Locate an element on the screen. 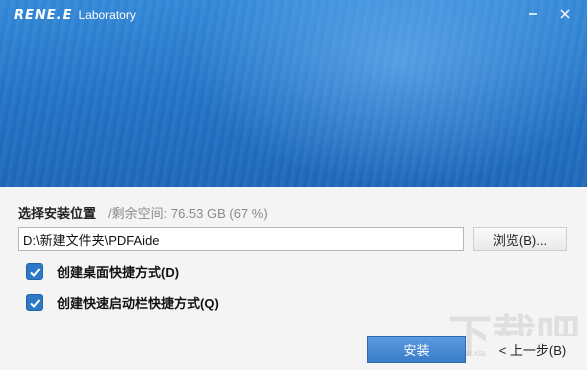 This screenshot has width=587, height=370. quicklaunch-shortcut-option: 创建快速启动栏快捷方式(Q) is located at coordinates (122, 302).